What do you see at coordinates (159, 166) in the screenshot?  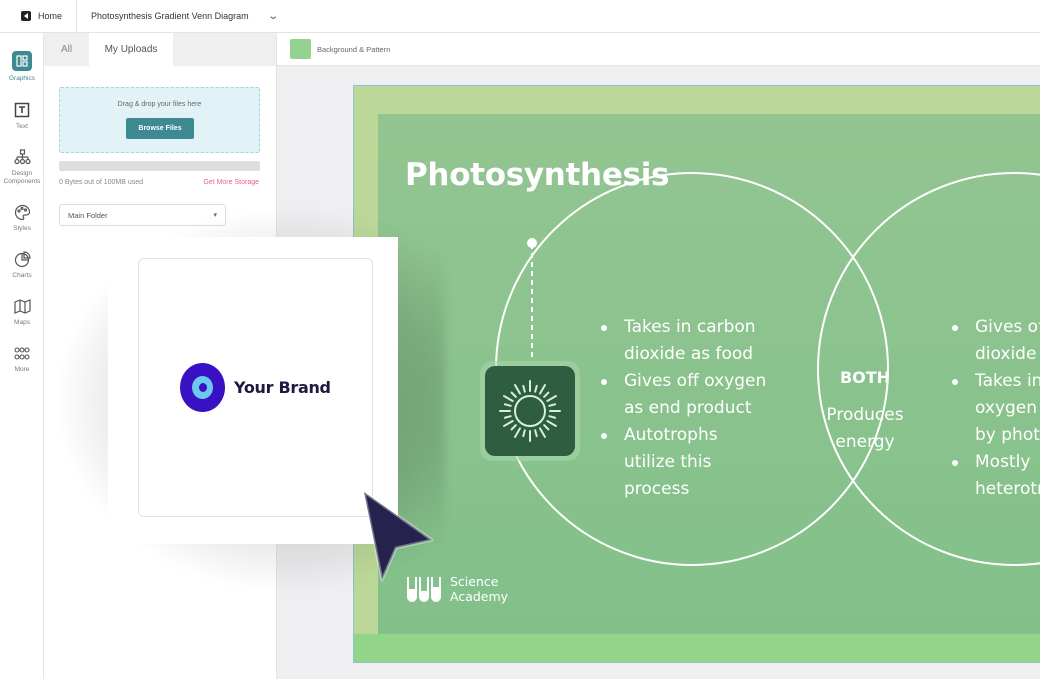 I see `storage-progress-bar` at bounding box center [159, 166].